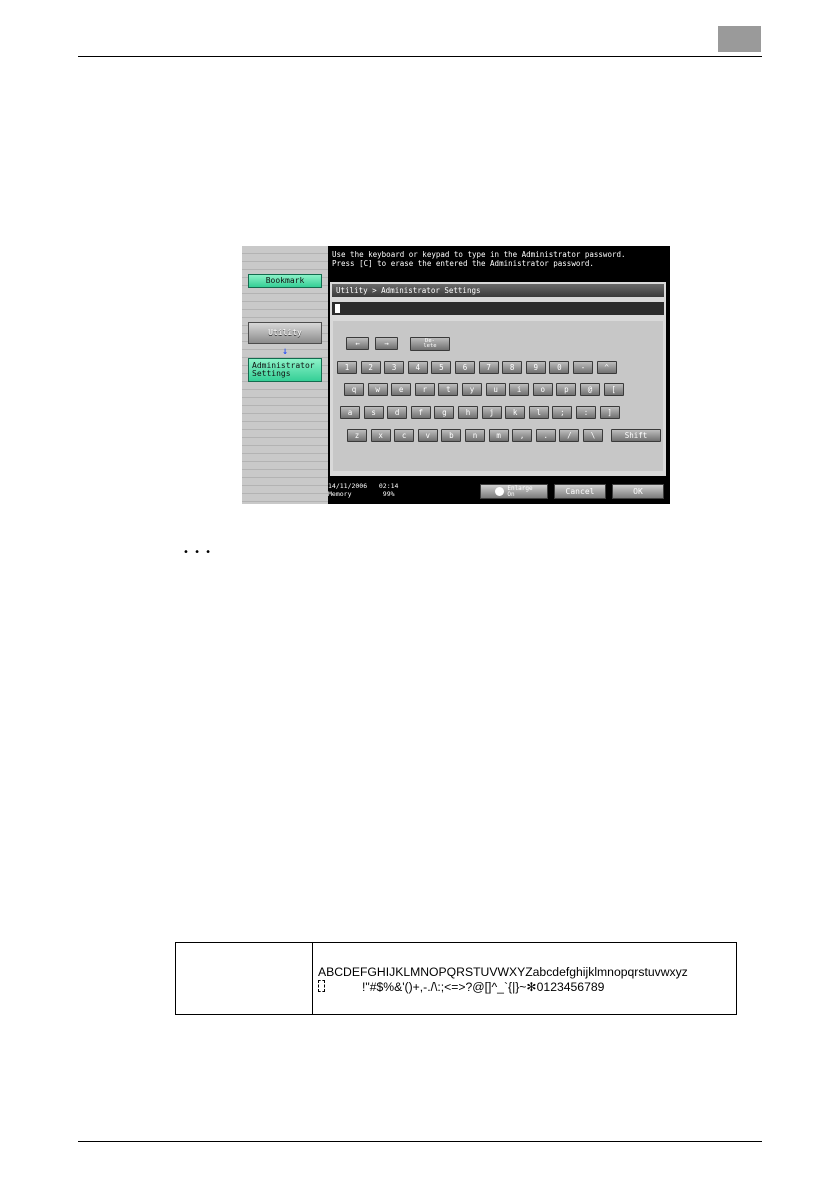  What do you see at coordinates (522, 435) in the screenshot?
I see `key-3-7: ,` at bounding box center [522, 435].